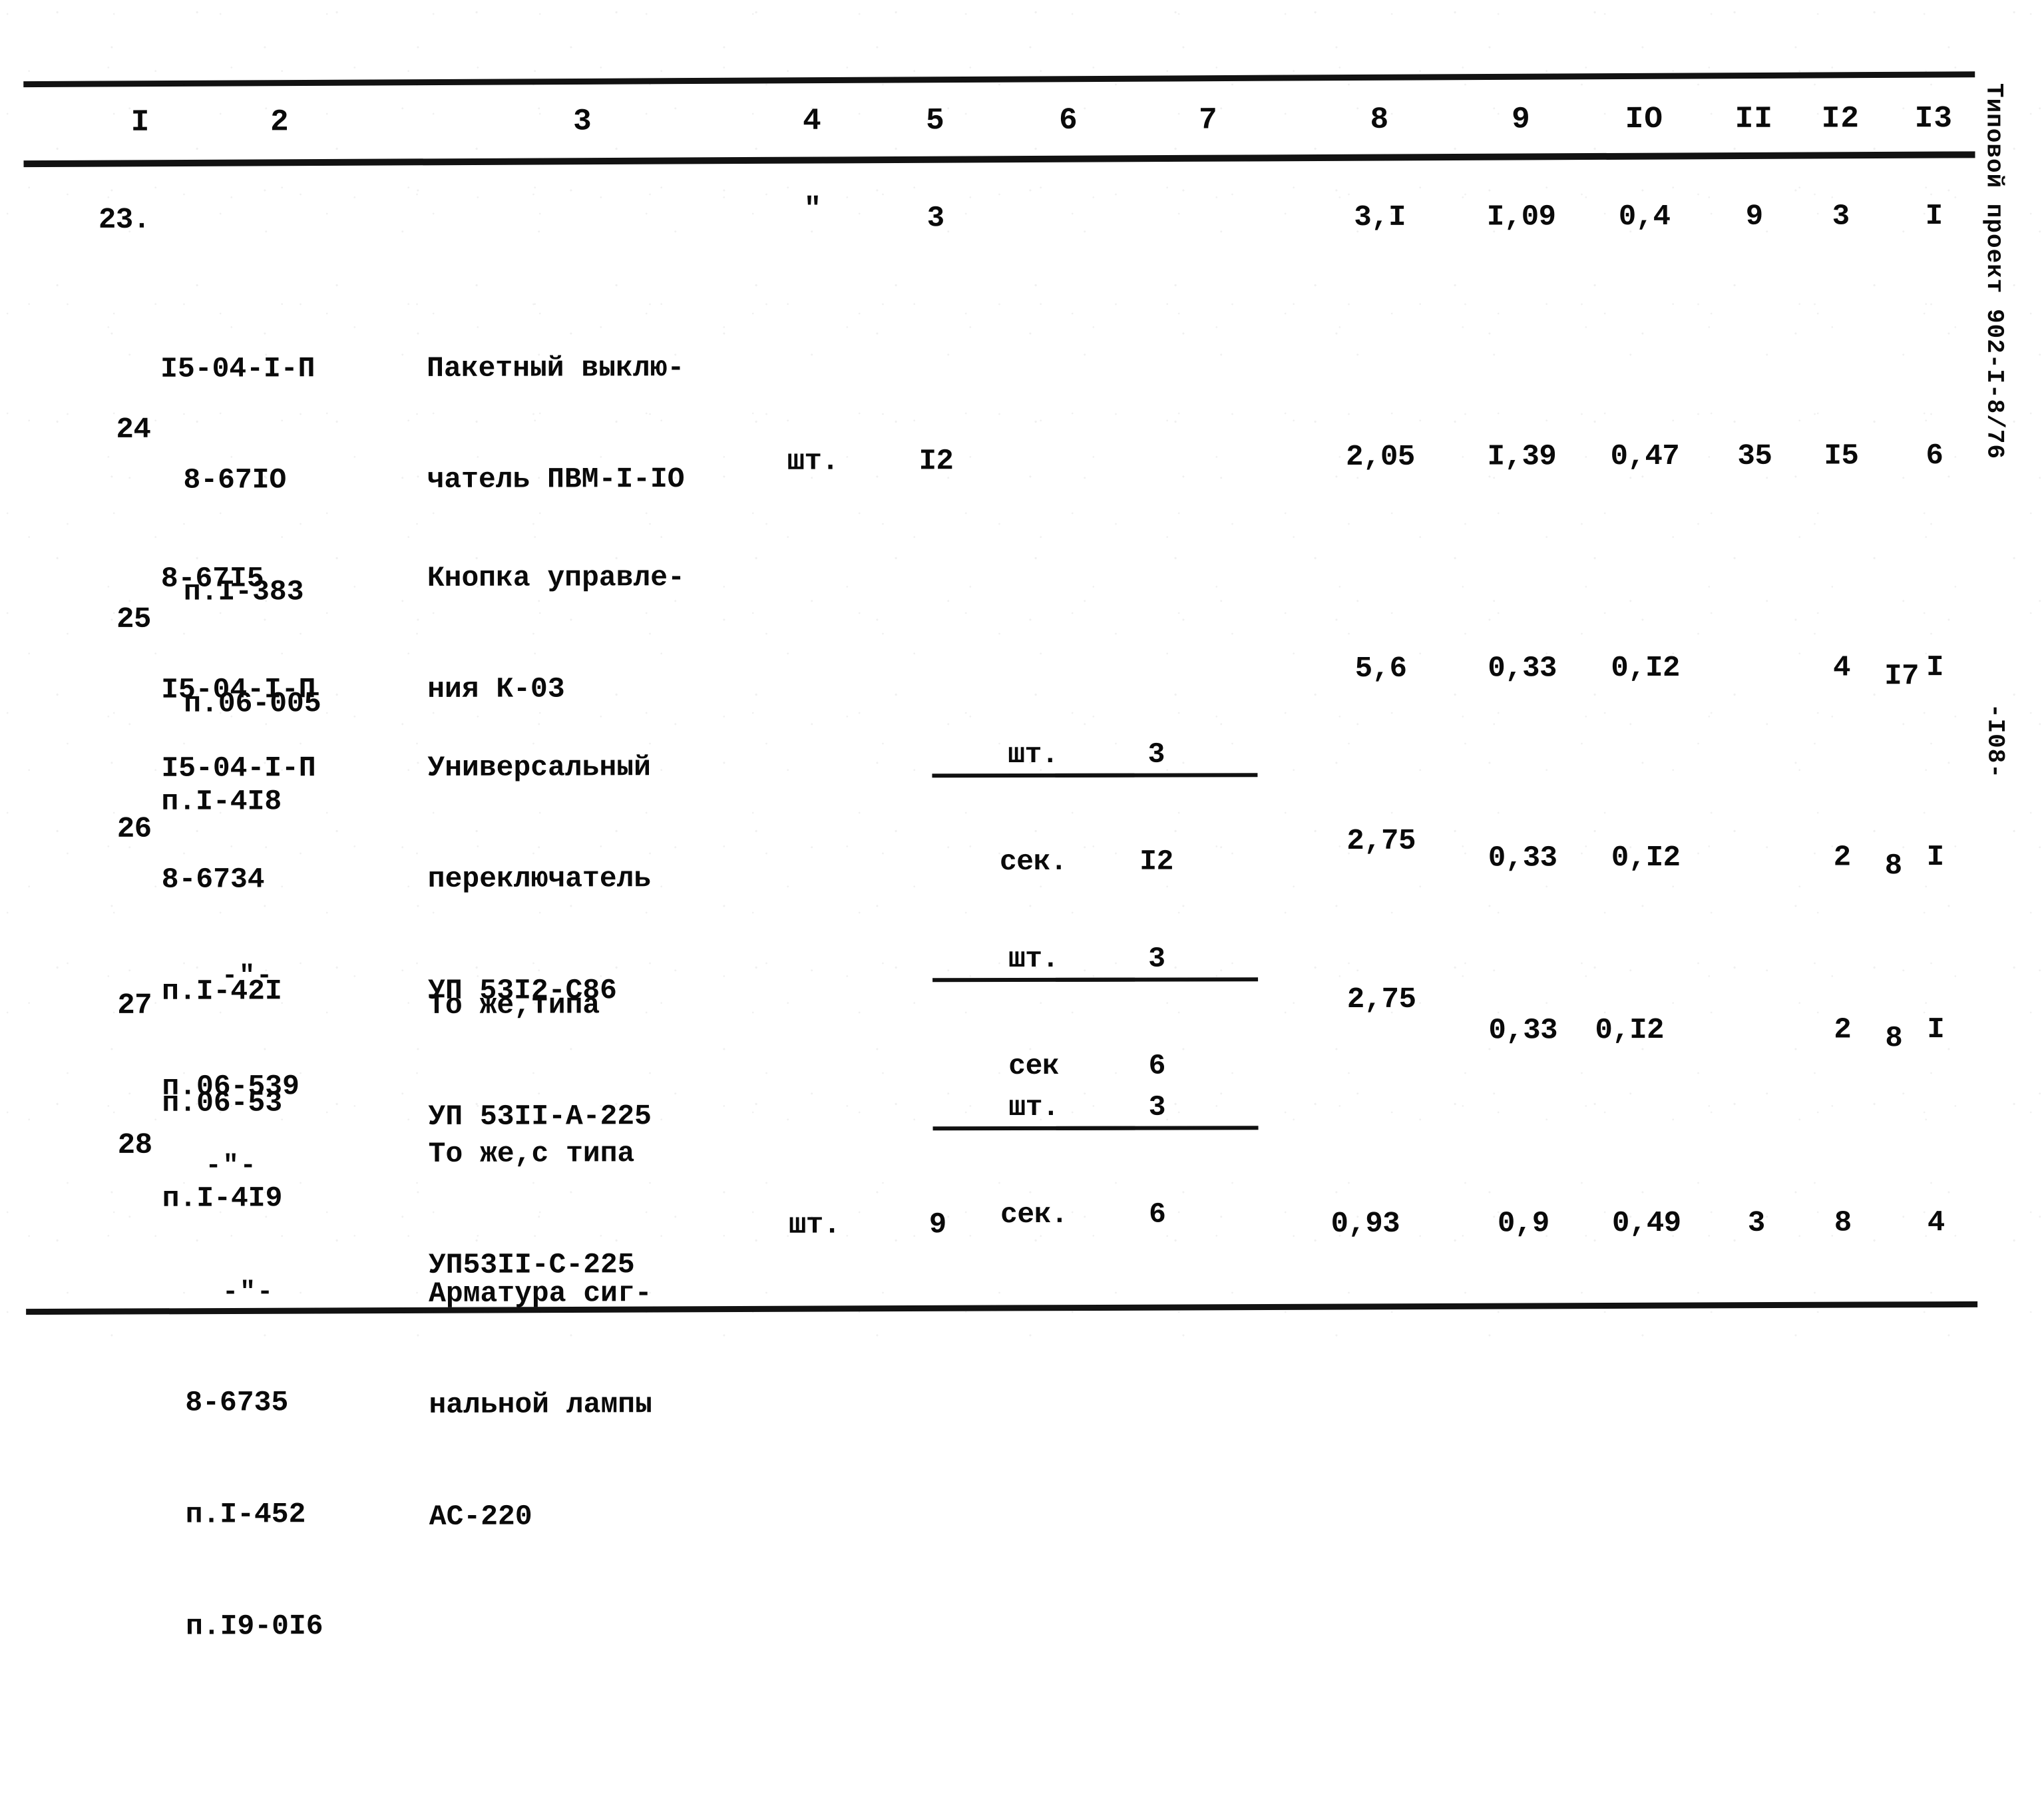 This screenshot has width=2044, height=1794. I want to click on margin-page-number: -I08-, so click(1995, 741).